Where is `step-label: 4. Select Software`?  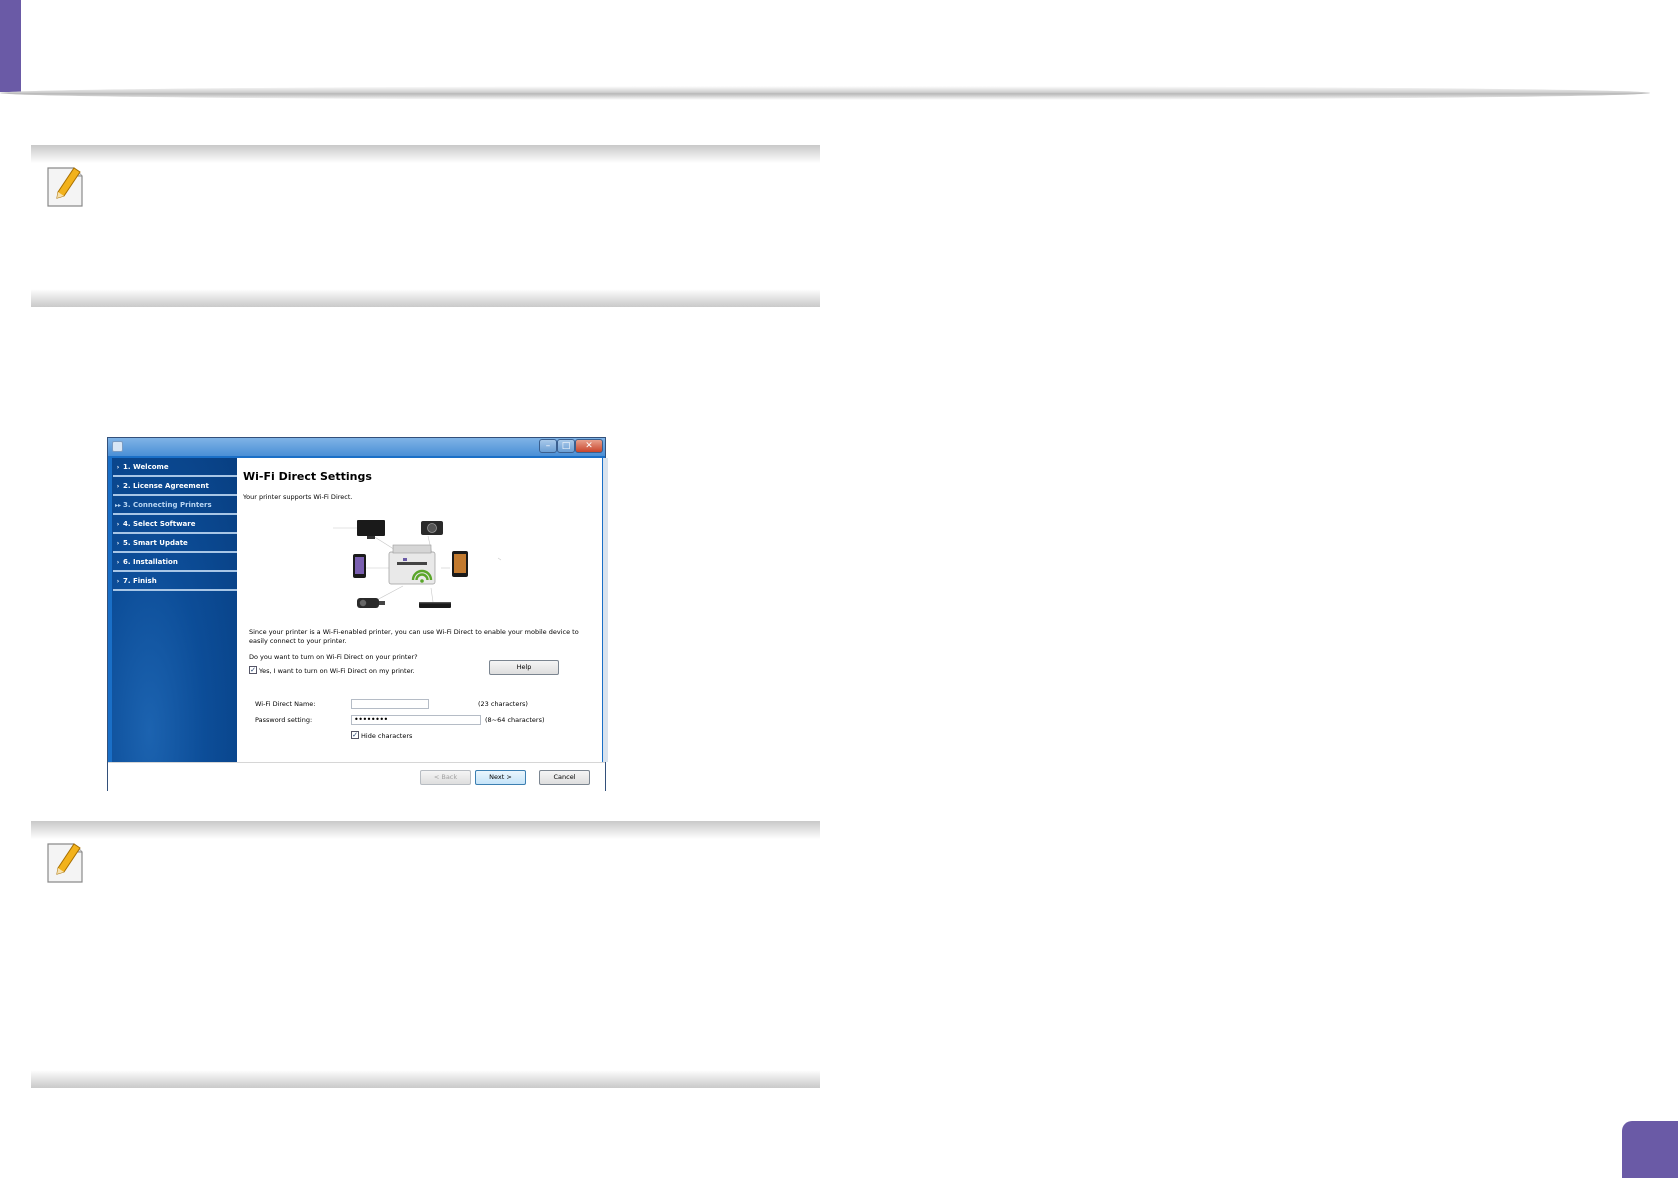 step-label: 4. Select Software is located at coordinates (159, 524).